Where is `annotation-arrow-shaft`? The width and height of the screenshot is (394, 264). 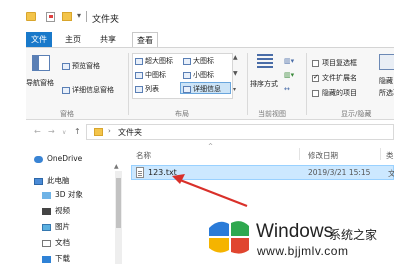 annotation-arrow-shaft is located at coordinates (213, 193).